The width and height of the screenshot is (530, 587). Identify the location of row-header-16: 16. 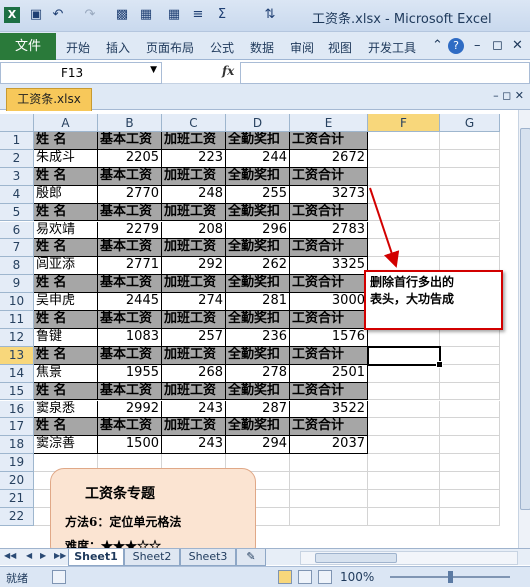
(17, 409).